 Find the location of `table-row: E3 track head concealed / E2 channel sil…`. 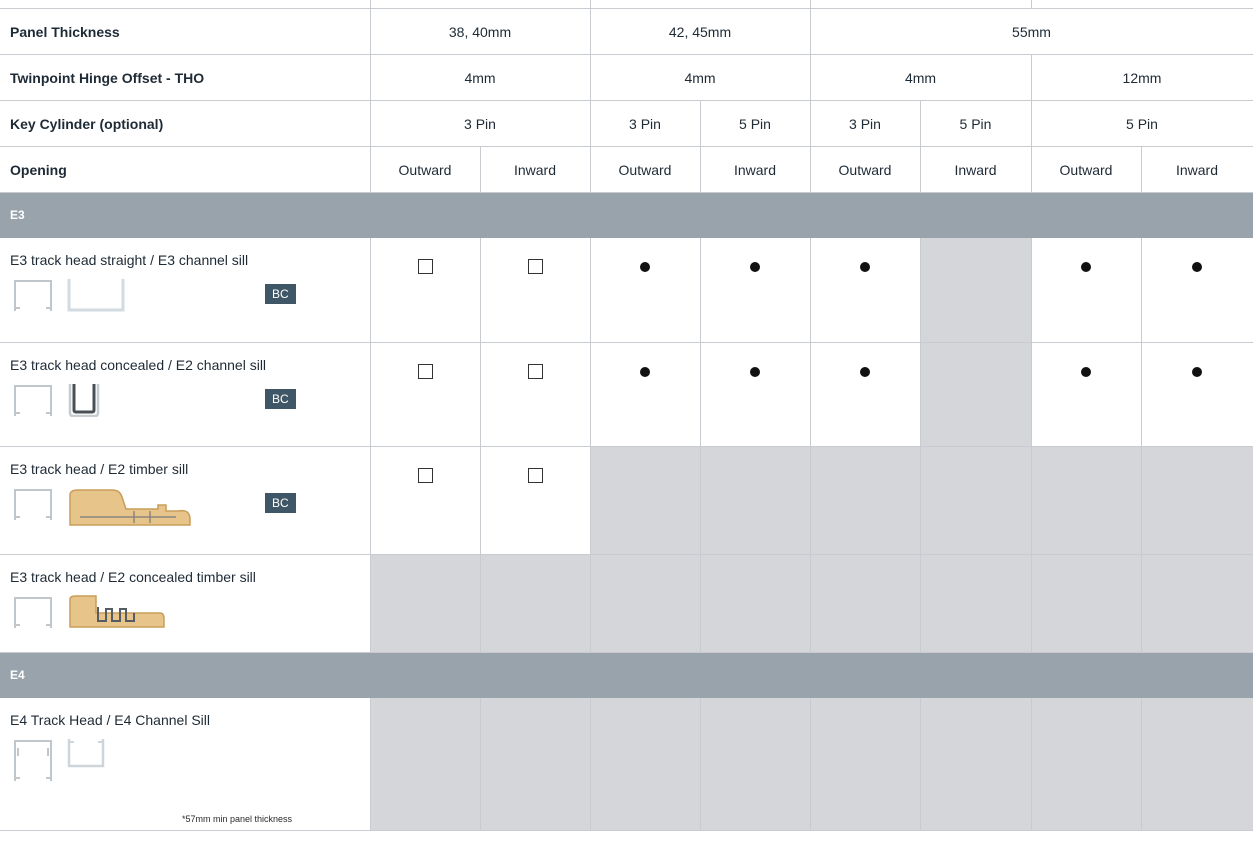

table-row: E3 track head concealed / E2 channel sil… is located at coordinates (626, 394).